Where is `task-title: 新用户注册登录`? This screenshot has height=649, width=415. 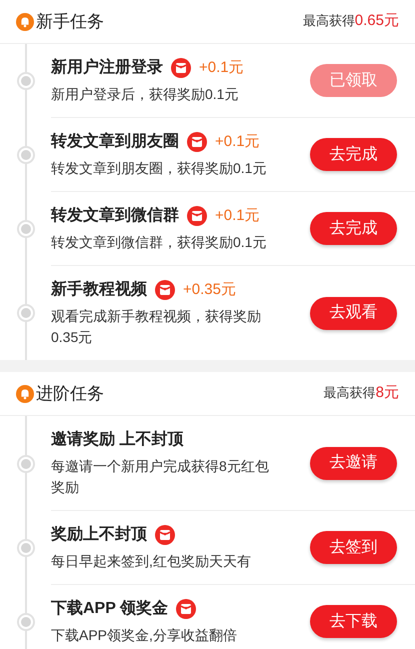
task-title: 新用户注册登录 is located at coordinates (107, 67).